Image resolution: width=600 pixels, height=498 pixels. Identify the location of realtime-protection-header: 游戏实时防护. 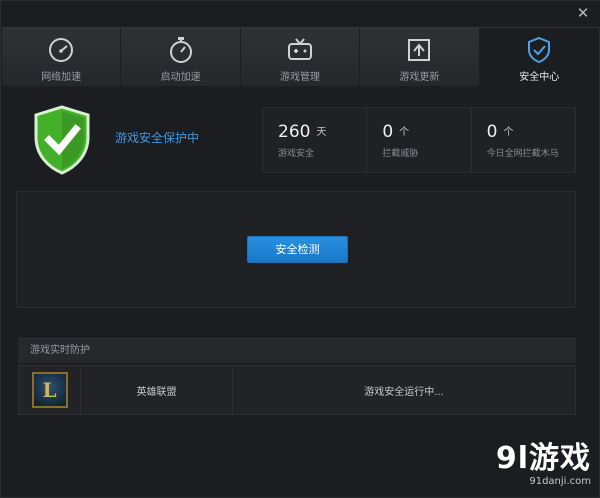
(297, 350).